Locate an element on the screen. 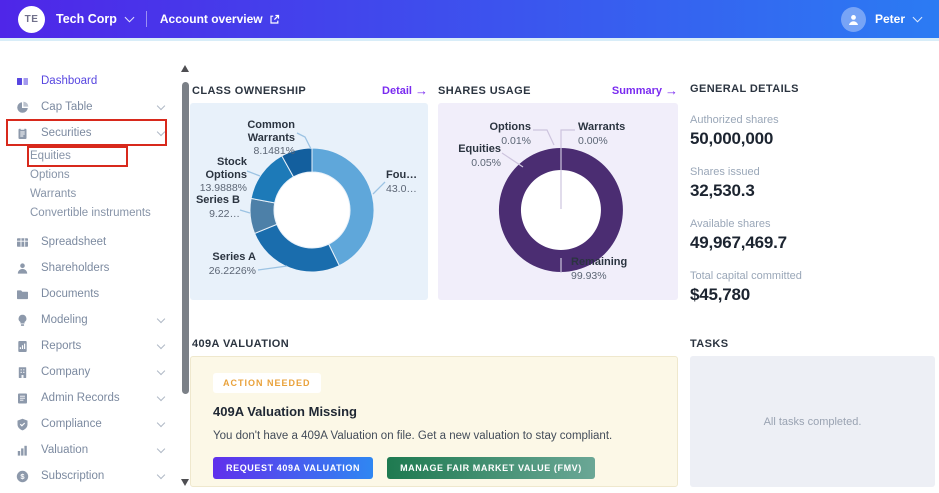 Image resolution: width=939 pixels, height=493 pixels. sidebar-item-securities: Securities is located at coordinates (90, 132).